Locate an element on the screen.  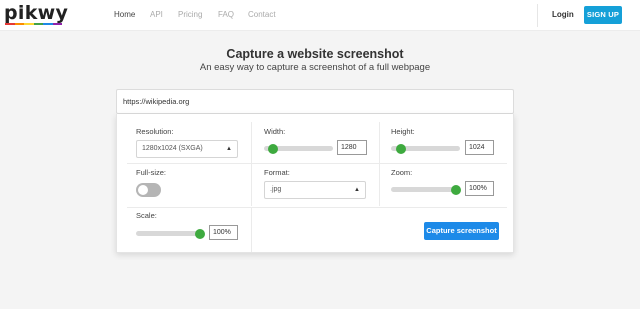
capture-screenshot-button: Capture screenshot is located at coordinates (461, 231).